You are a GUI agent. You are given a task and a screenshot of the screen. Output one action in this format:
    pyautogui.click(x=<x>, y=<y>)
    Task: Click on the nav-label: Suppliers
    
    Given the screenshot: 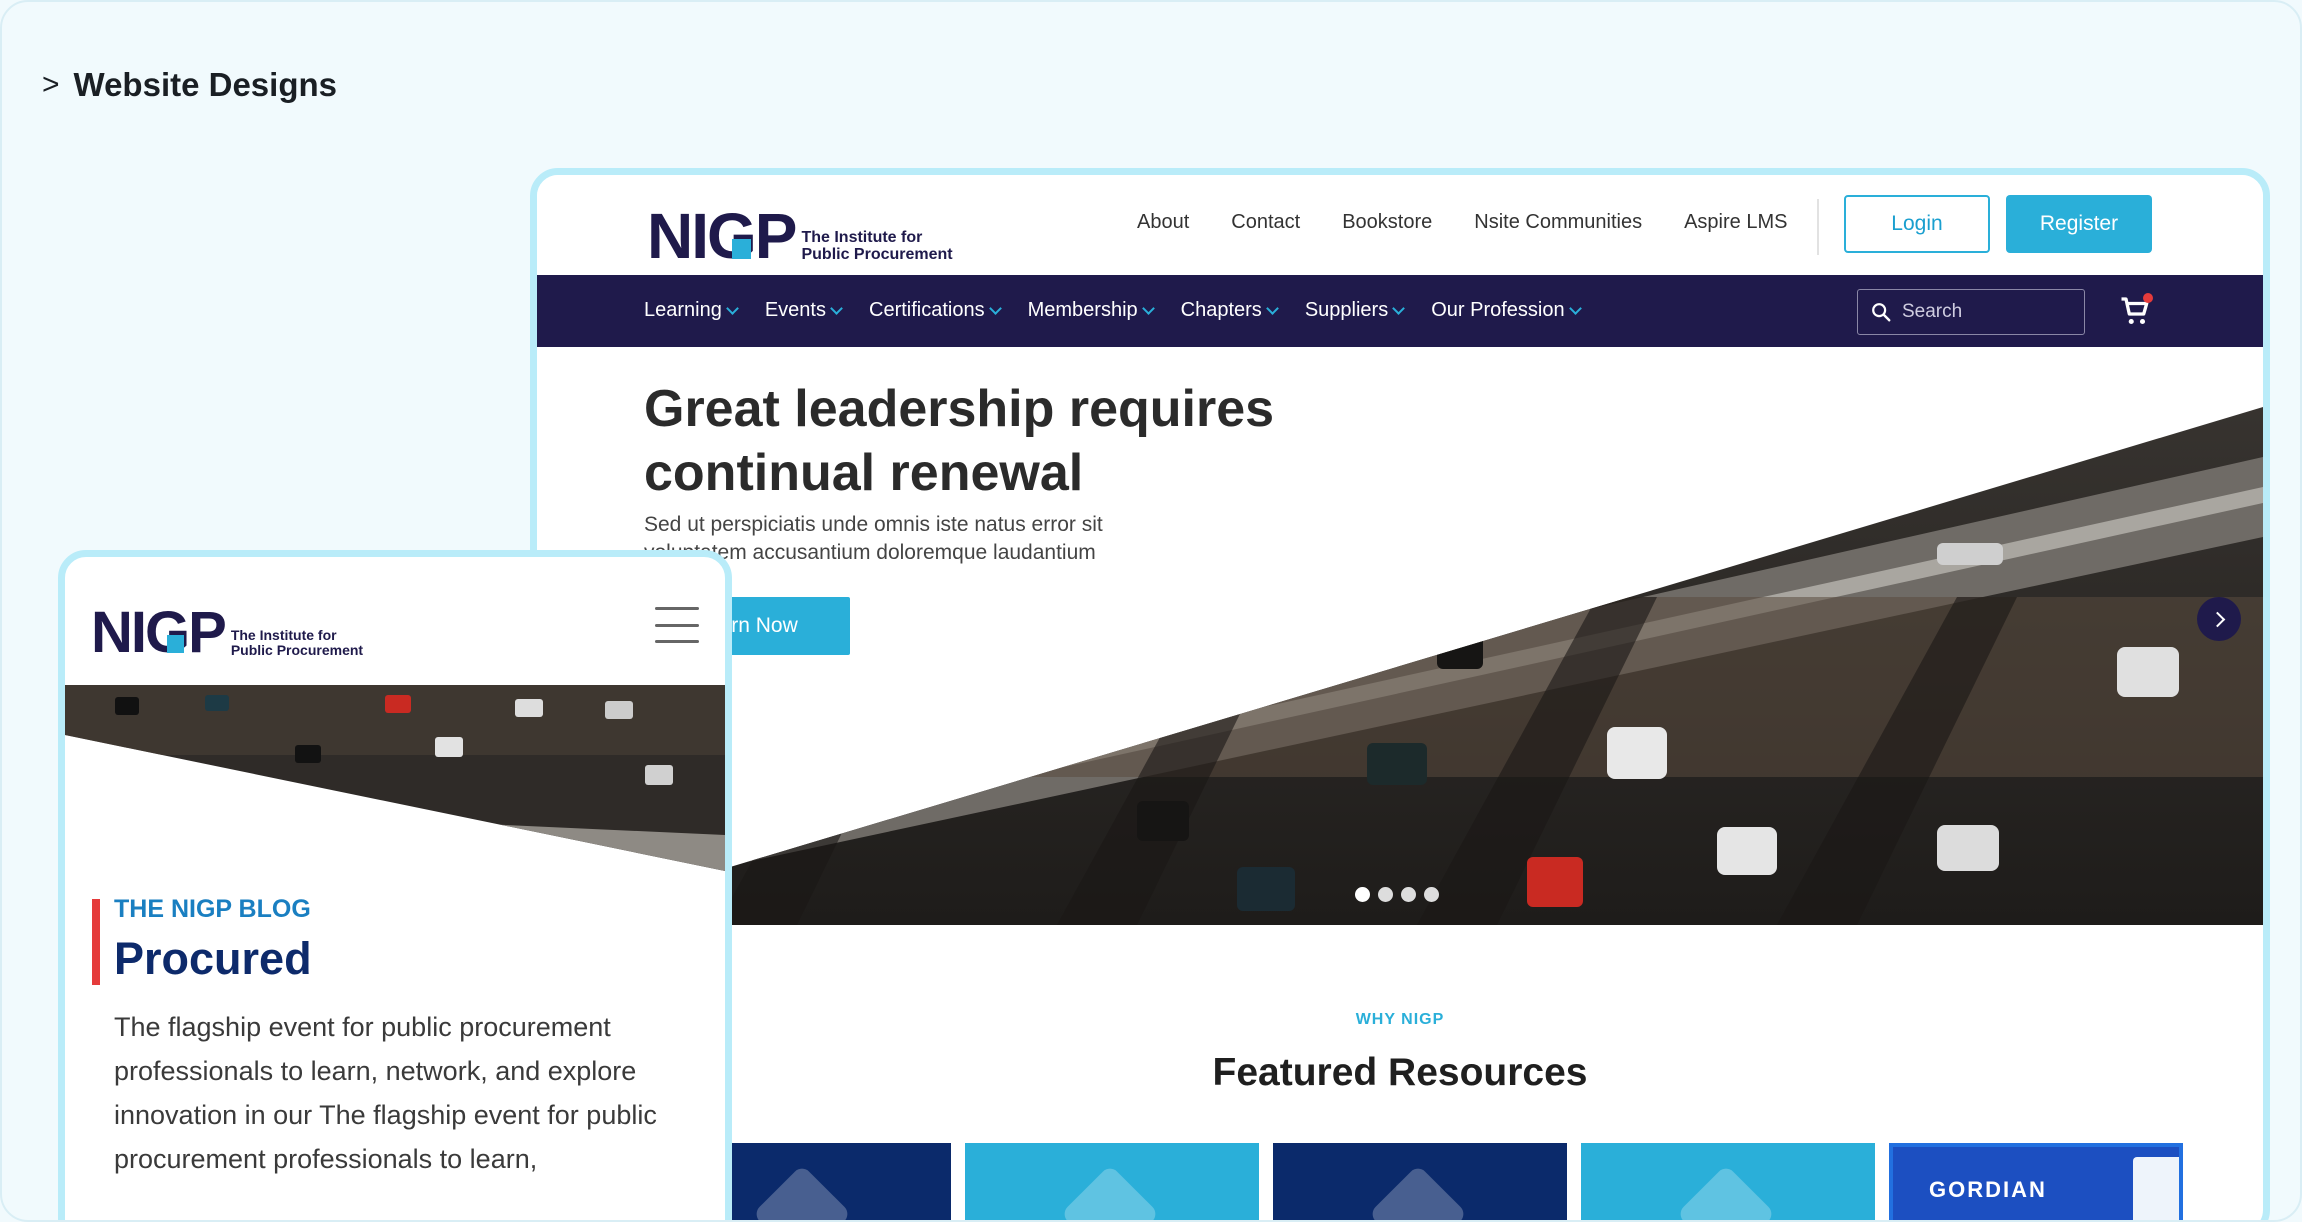 What is the action you would take?
    pyautogui.click(x=1346, y=310)
    